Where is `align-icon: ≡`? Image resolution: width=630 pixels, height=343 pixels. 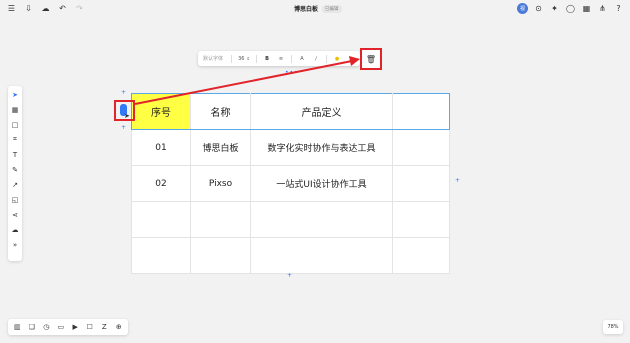
align-icon: ≡ is located at coordinates (281, 58).